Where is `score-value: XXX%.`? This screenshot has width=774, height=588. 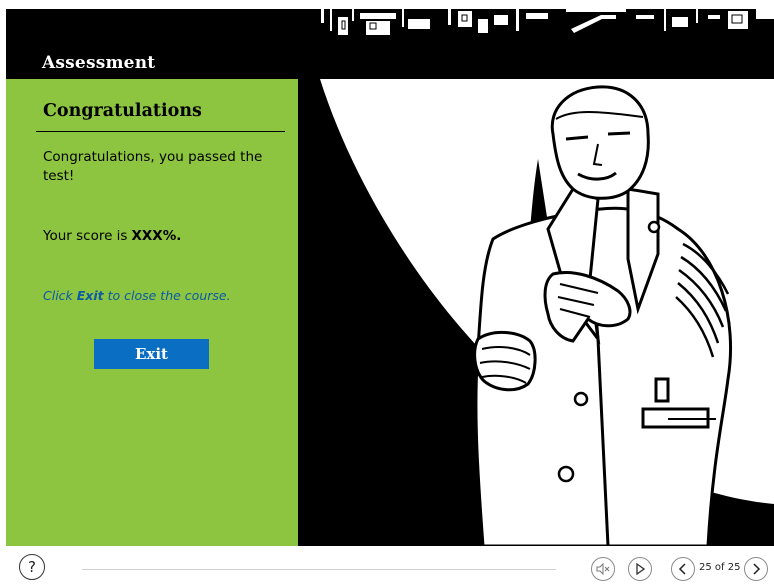
score-value: XXX%. is located at coordinates (156, 236).